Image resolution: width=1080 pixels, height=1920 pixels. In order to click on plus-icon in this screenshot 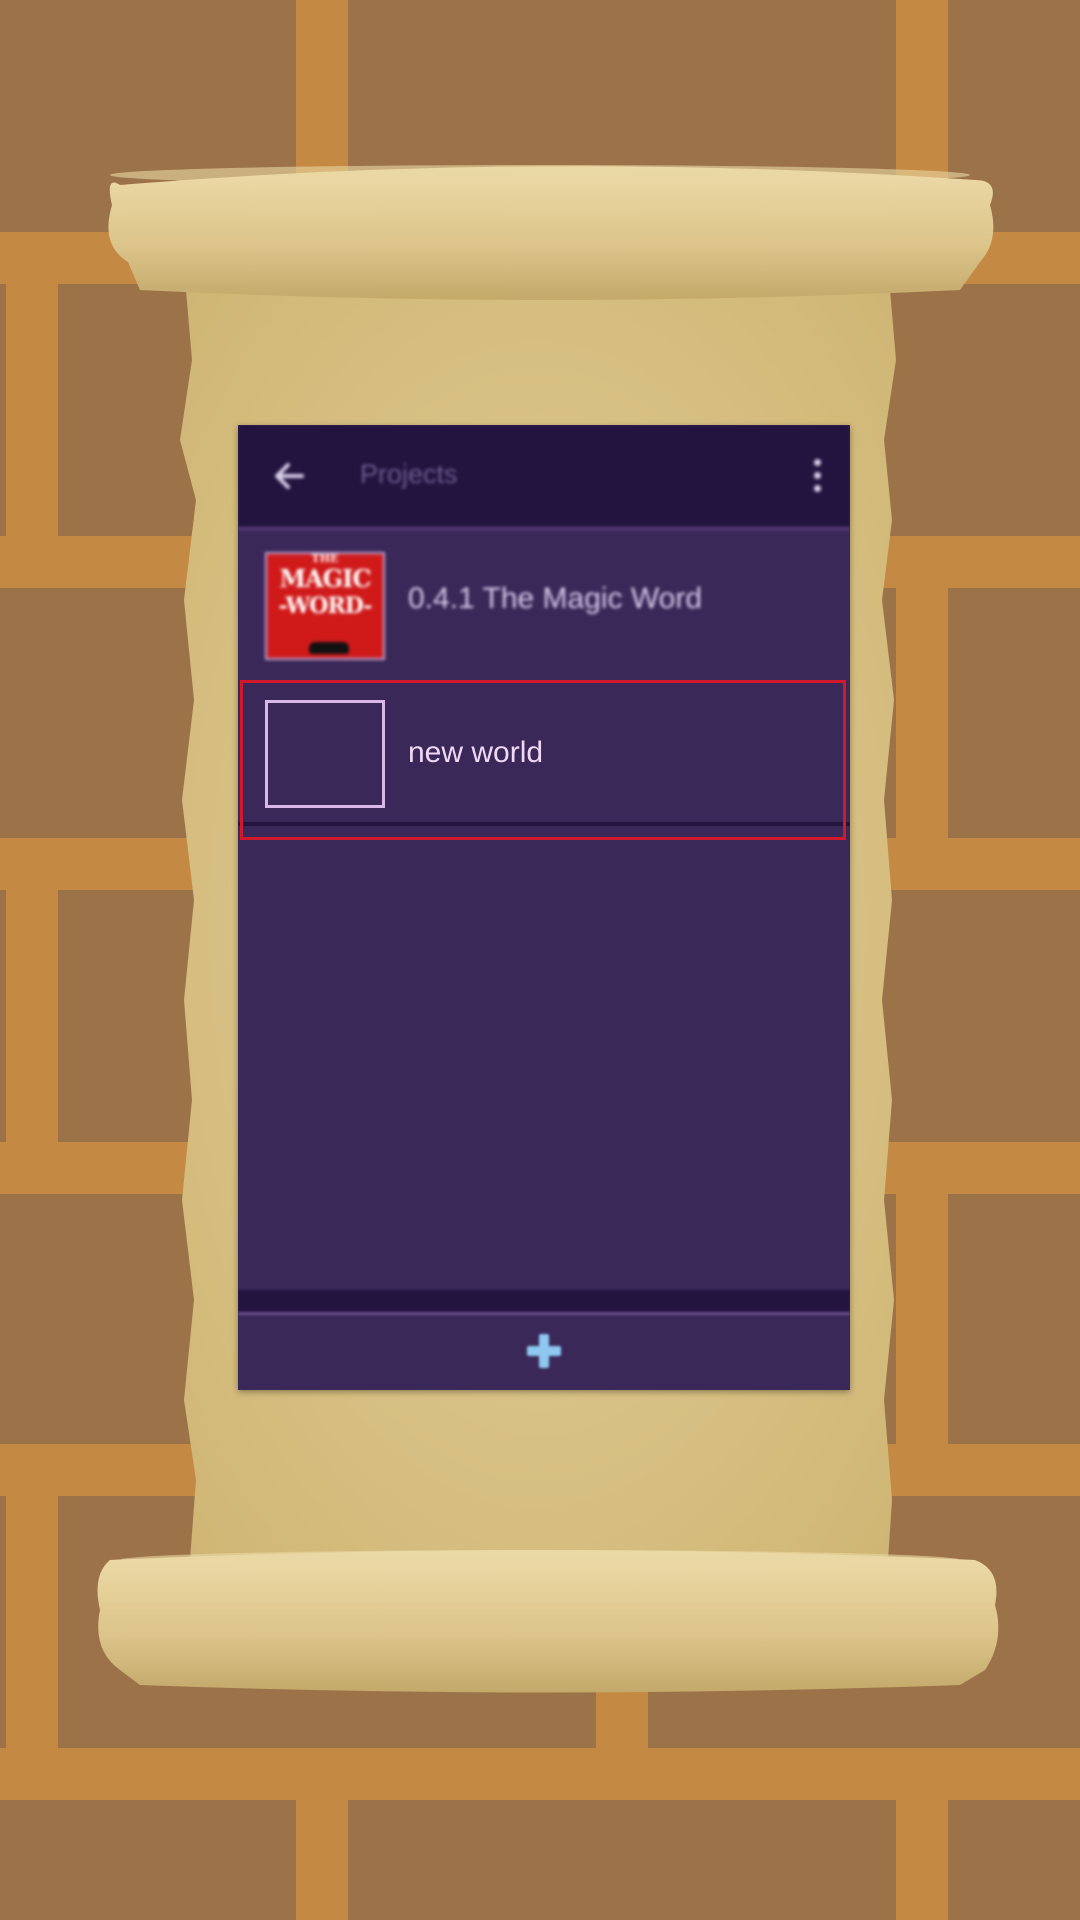, I will do `click(544, 1351)`.